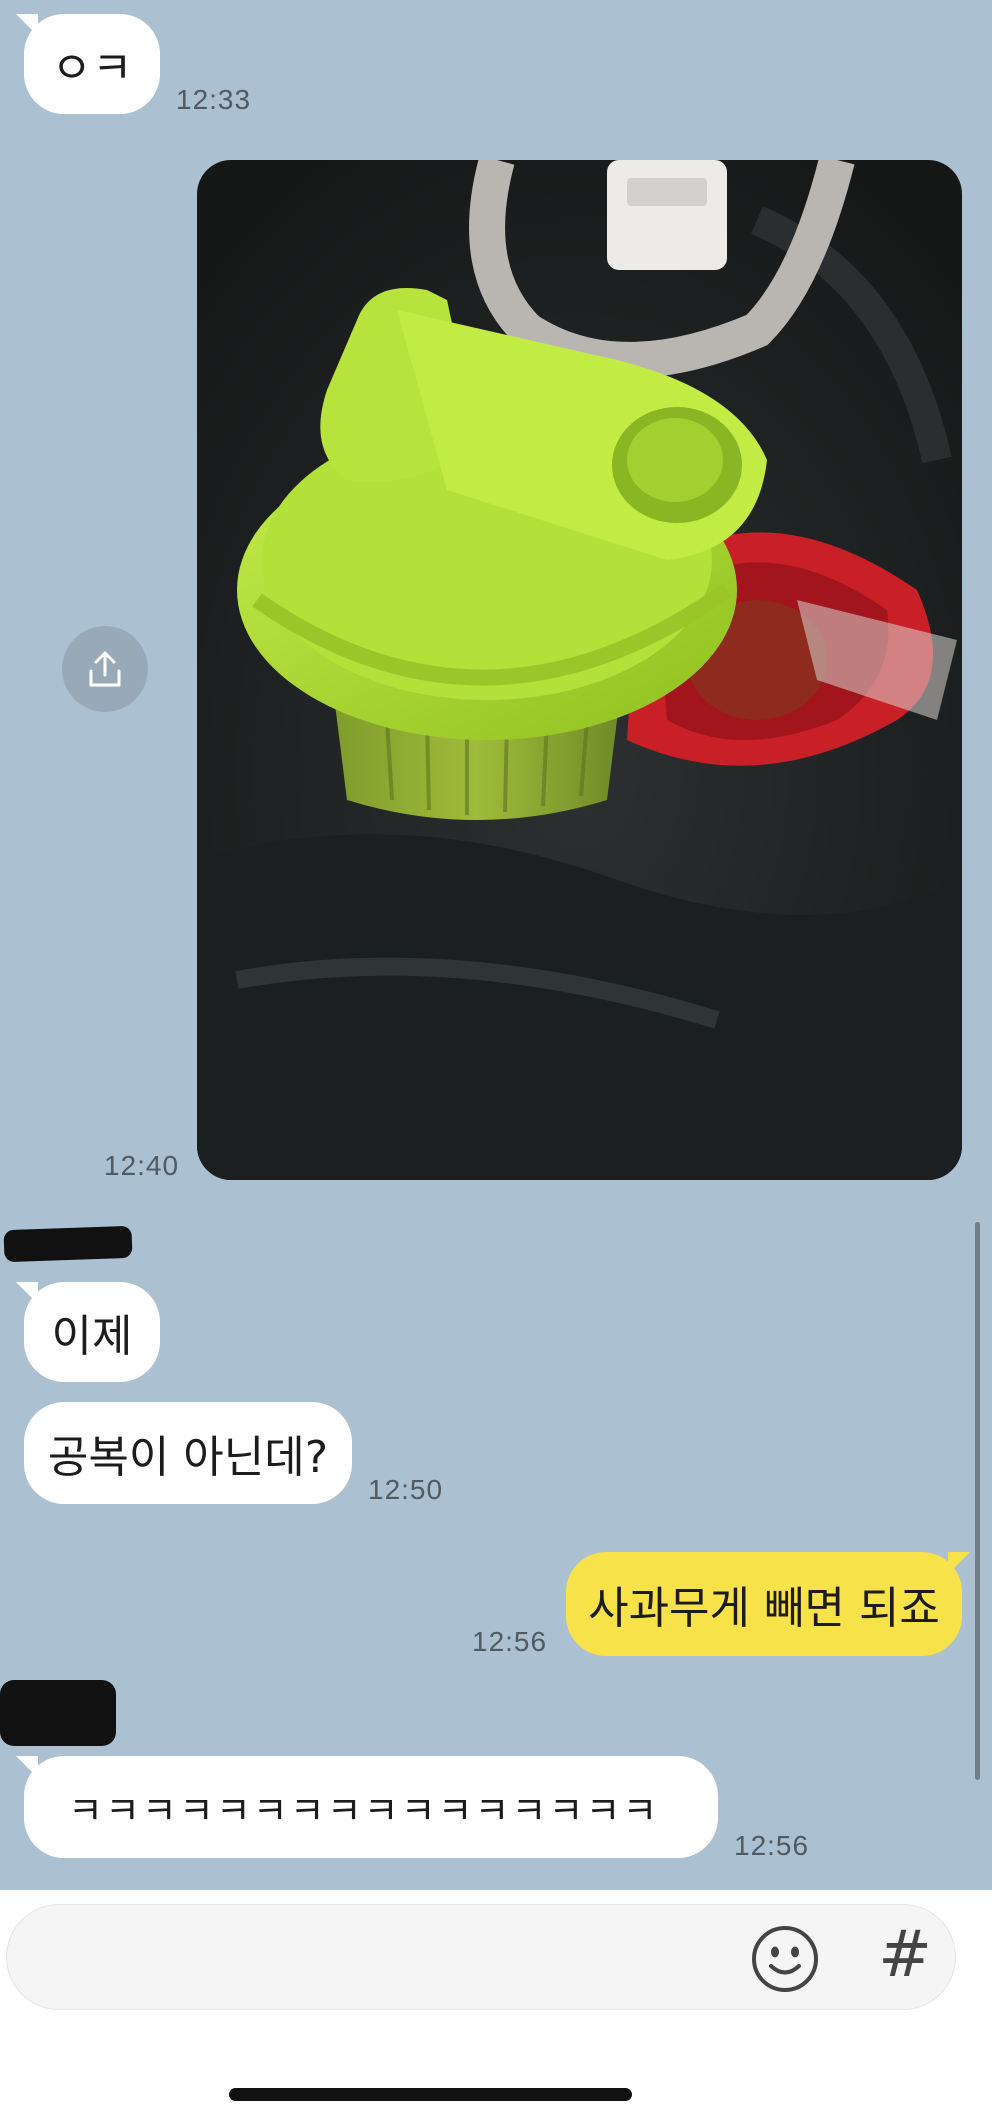 This screenshot has width=992, height=2124. I want to click on message-text: 이제, so click(92, 1336).